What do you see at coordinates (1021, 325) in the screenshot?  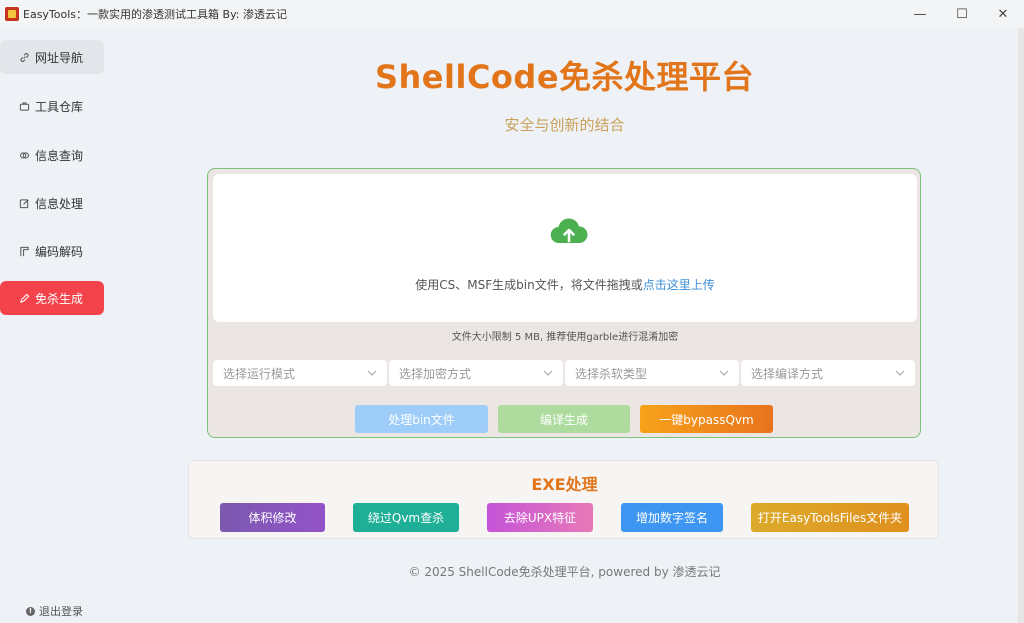 I see `scrollbar` at bounding box center [1021, 325].